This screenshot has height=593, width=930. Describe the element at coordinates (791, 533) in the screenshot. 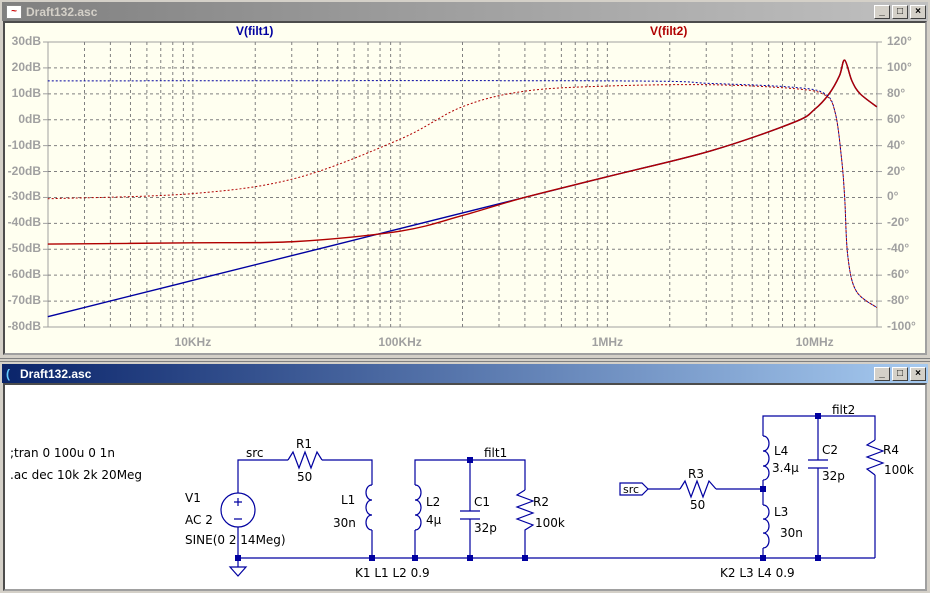

I see `l3-value: 30n` at that location.